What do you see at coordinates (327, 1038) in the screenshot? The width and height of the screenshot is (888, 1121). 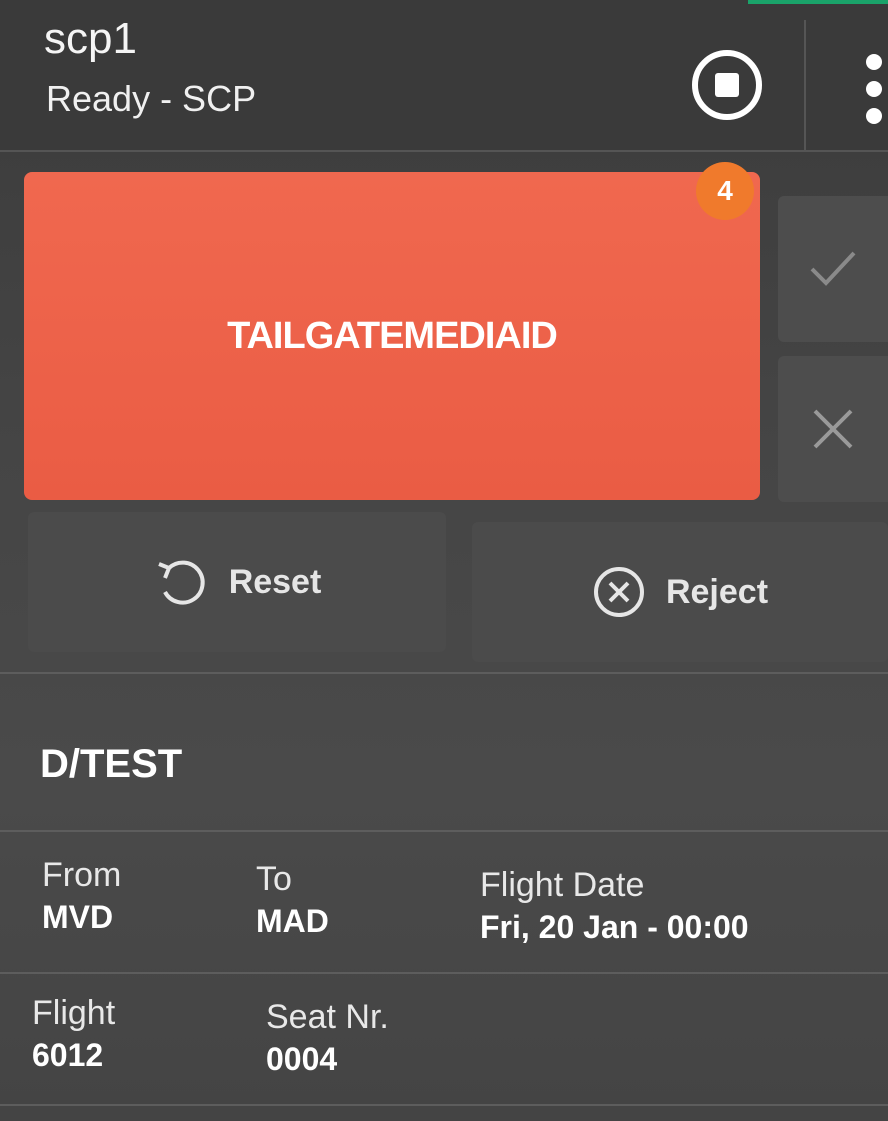 I see `seat-field: Seat Nr. 0004` at bounding box center [327, 1038].